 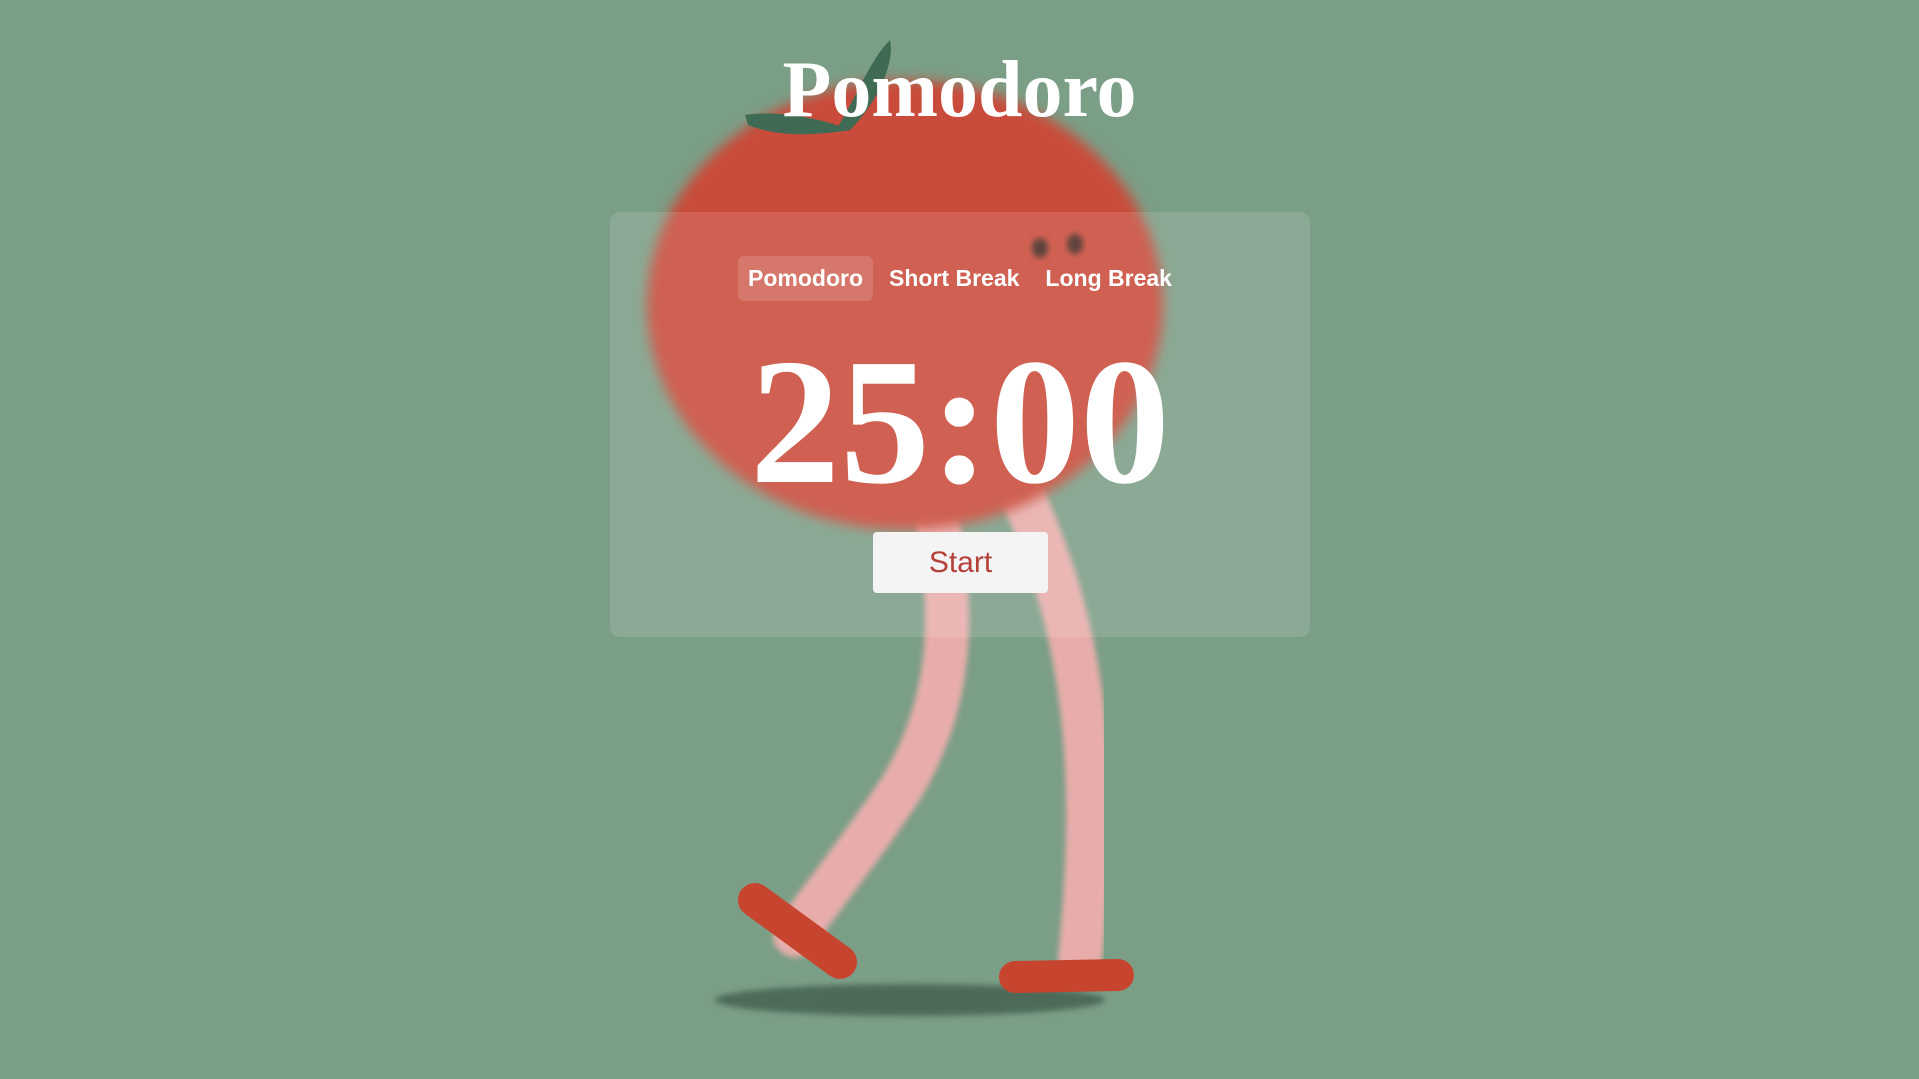 What do you see at coordinates (954, 278) in the screenshot?
I see `tab-short-break: Short Break` at bounding box center [954, 278].